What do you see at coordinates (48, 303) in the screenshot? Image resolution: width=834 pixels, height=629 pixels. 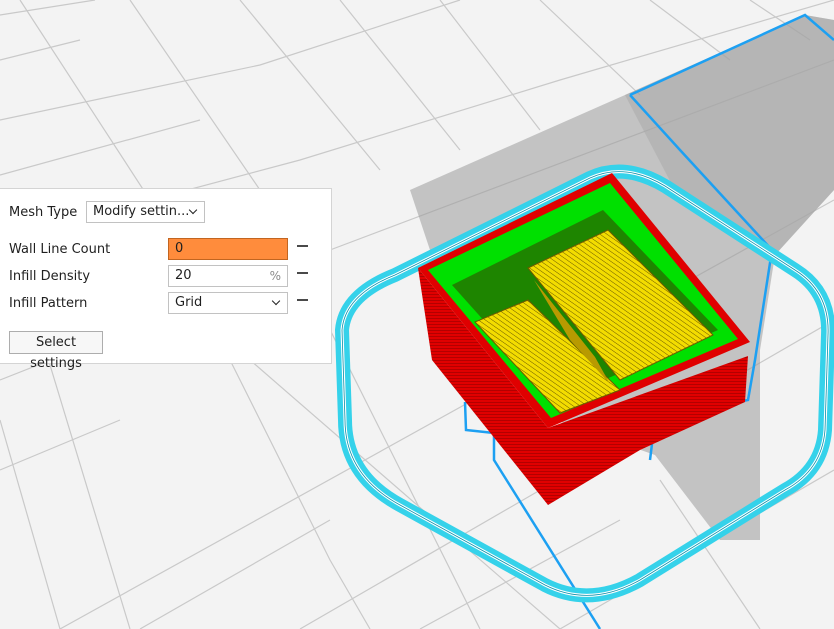 I see `setting-label-infill-pattern: Infill Pattern` at bounding box center [48, 303].